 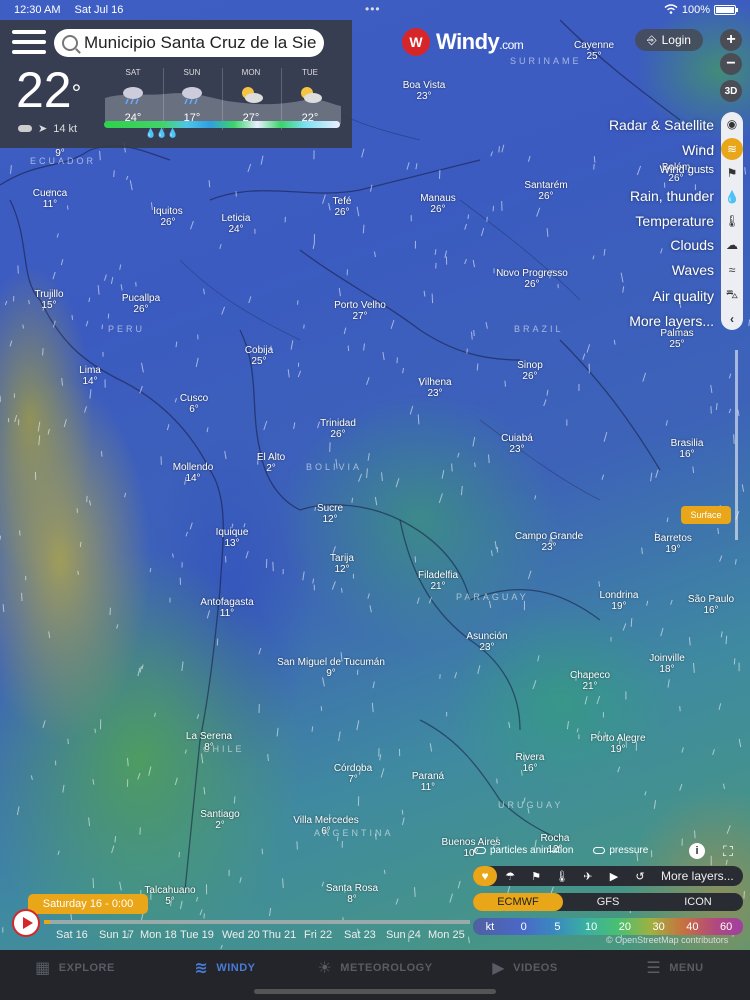 What do you see at coordinates (687, 449) in the screenshot?
I see `city-label: Brasilia 16°` at bounding box center [687, 449].